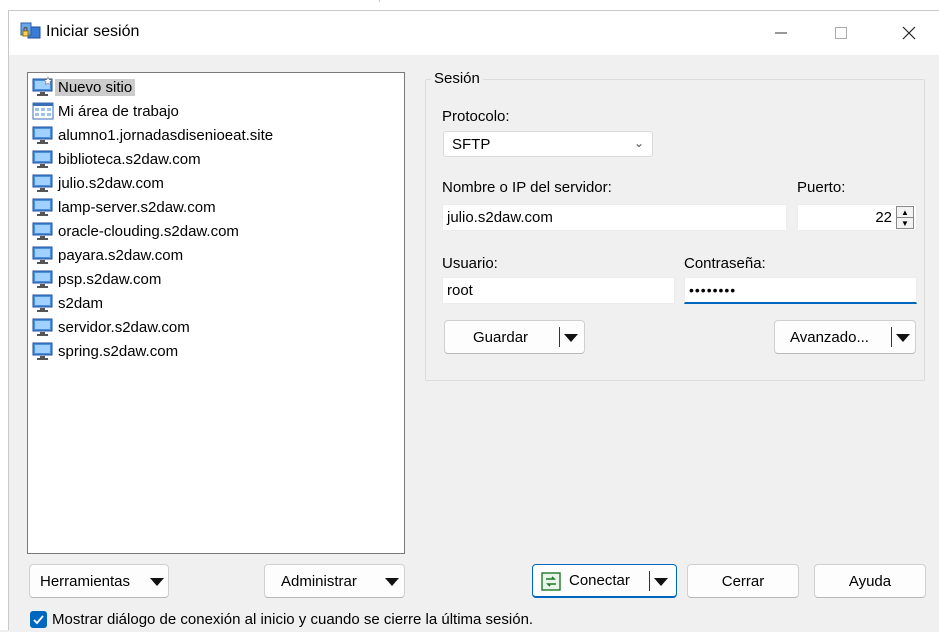 This screenshot has height=632, width=939. I want to click on workspace-icon, so click(43, 111).